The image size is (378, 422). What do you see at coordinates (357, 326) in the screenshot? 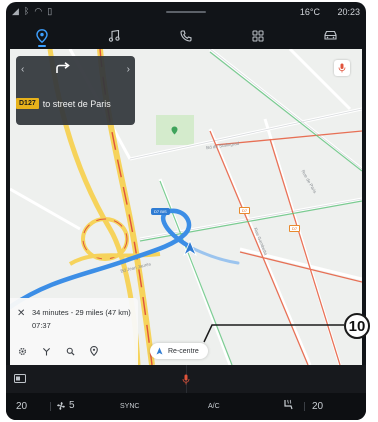
I see `callout-number: 10` at bounding box center [357, 326].